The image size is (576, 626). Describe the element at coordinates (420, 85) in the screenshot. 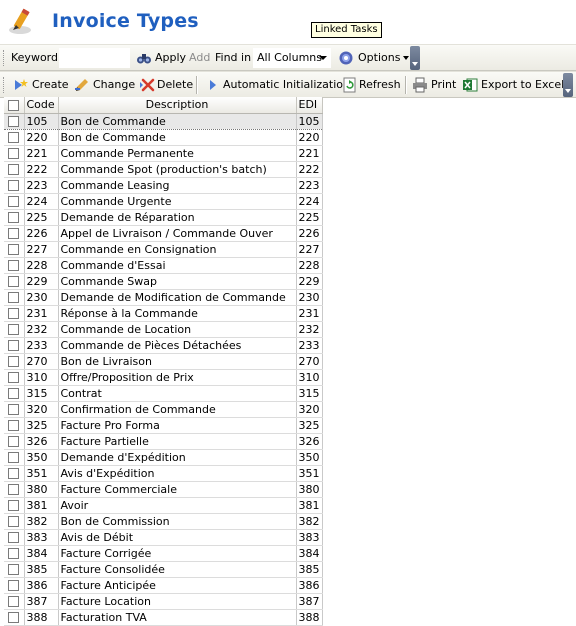

I see `printer-icon` at that location.